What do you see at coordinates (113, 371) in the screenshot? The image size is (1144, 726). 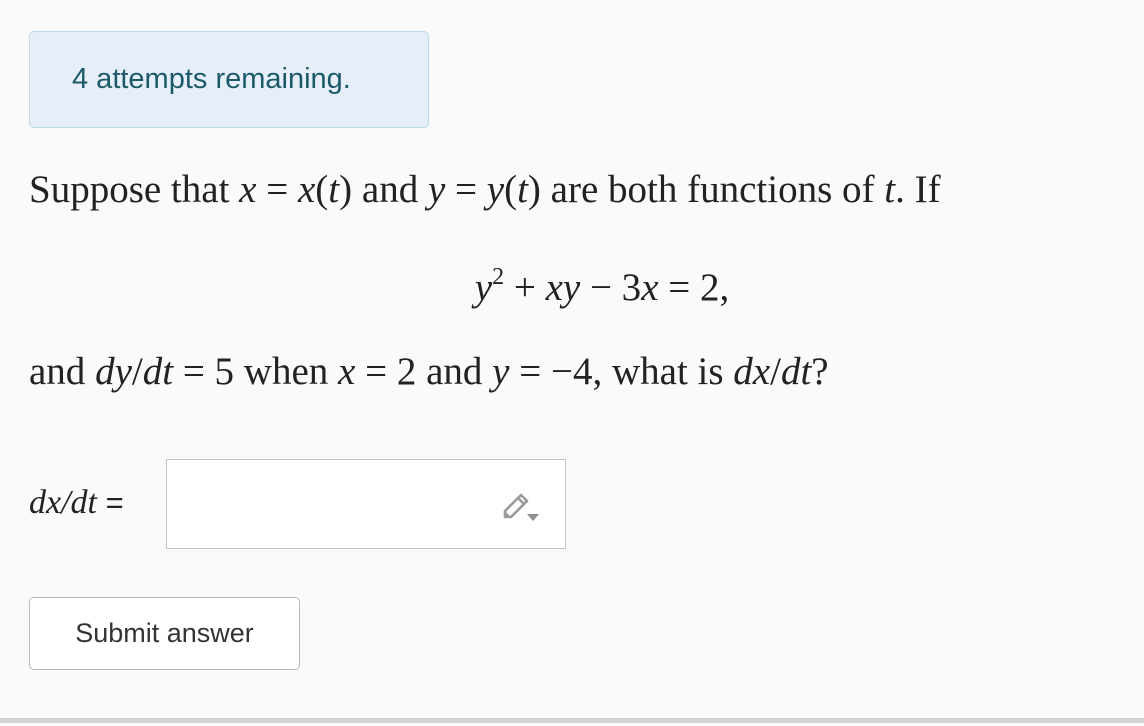 I see `math-var: dy` at bounding box center [113, 371].